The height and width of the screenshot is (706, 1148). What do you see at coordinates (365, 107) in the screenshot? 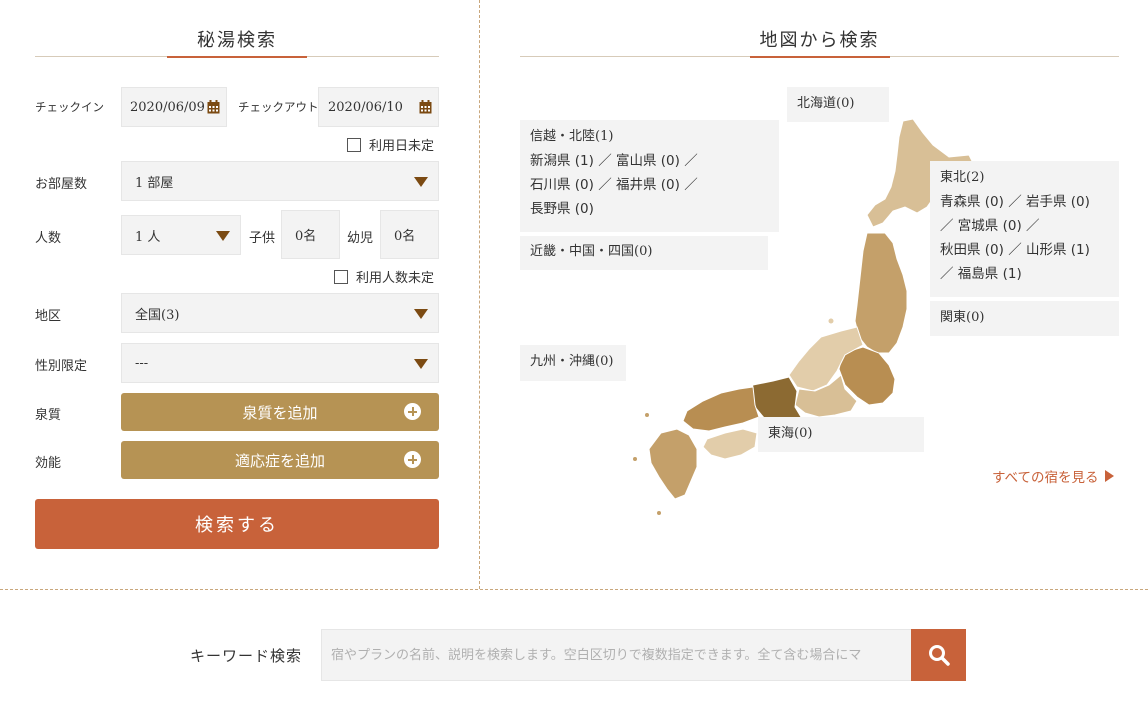
I see `checkout-value: 2020/06/10` at bounding box center [365, 107].